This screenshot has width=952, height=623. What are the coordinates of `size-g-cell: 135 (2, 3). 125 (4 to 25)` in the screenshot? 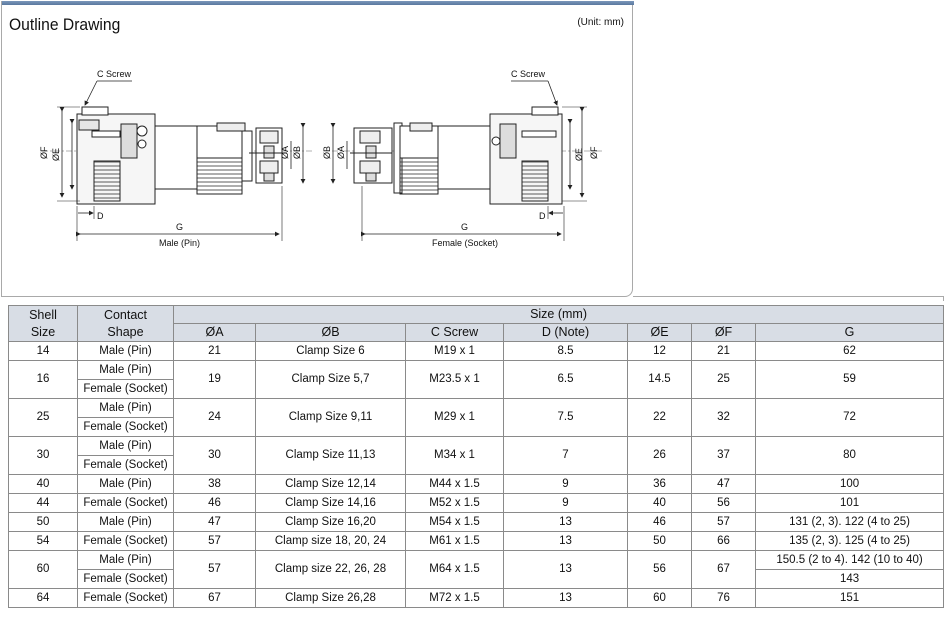 It's located at (849, 541).